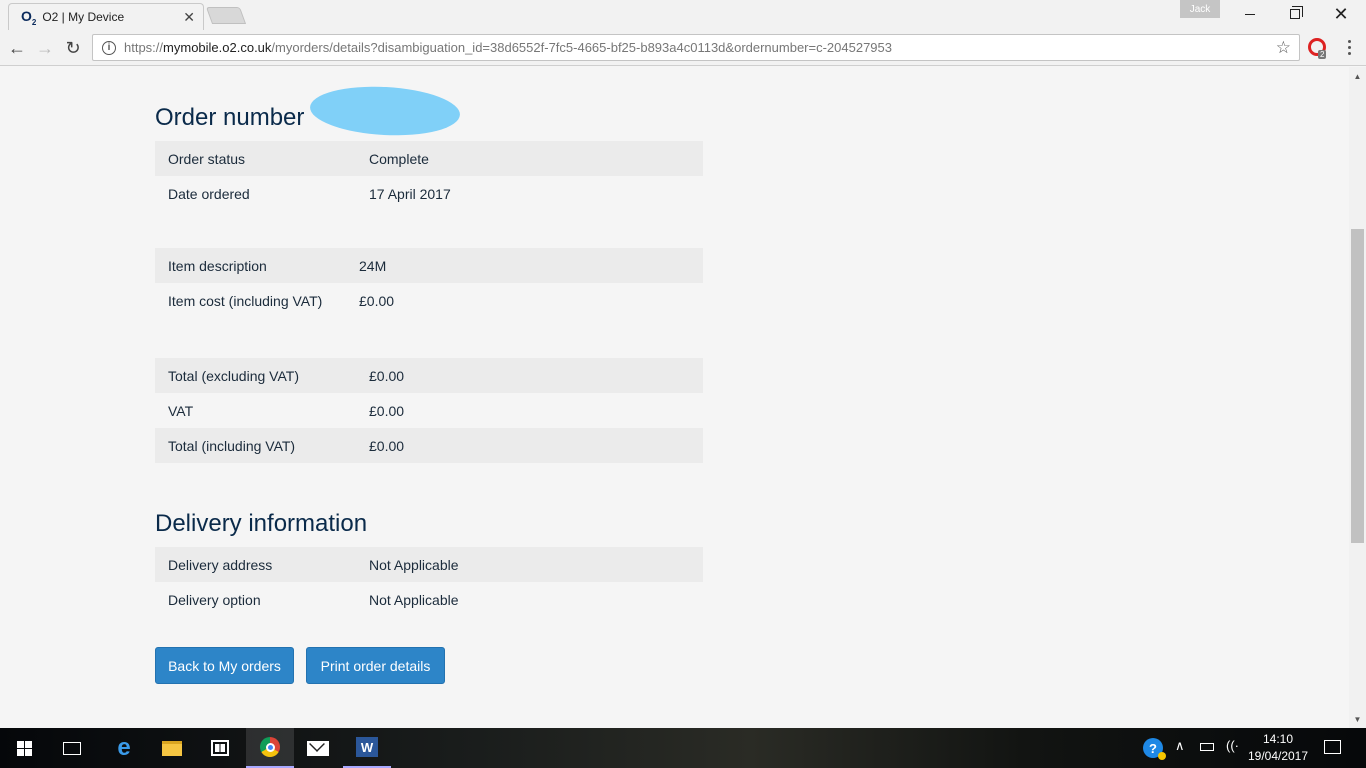  I want to click on browser-titlebar: O2 O2 | My Device ✕ Jack ✕, so click(683, 15).